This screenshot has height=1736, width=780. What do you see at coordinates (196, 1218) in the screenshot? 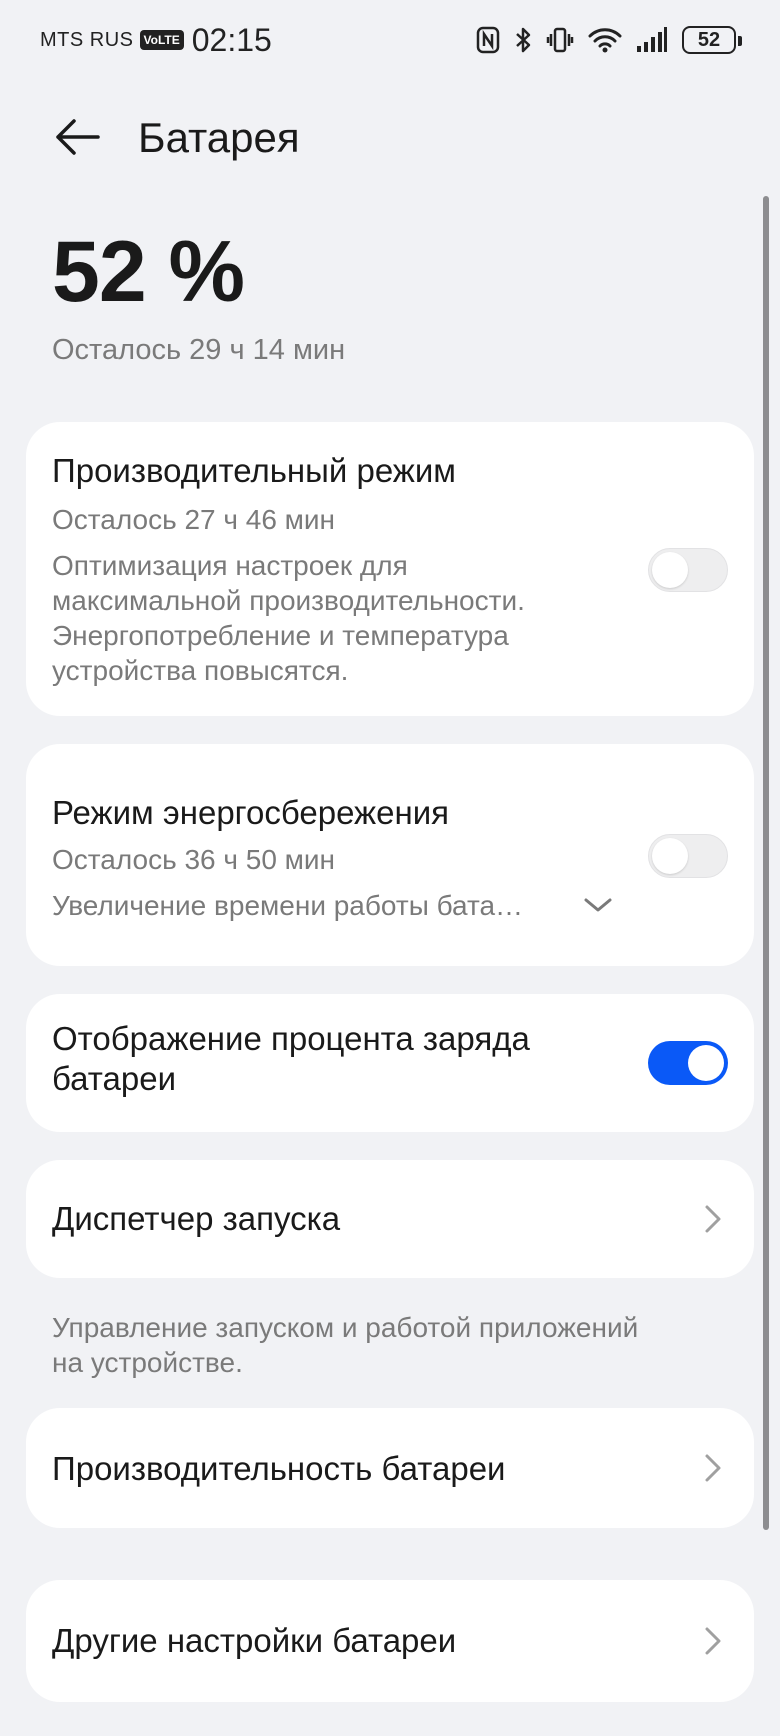
I see `launch-manager-title: Диспетчер запуска` at bounding box center [196, 1218].